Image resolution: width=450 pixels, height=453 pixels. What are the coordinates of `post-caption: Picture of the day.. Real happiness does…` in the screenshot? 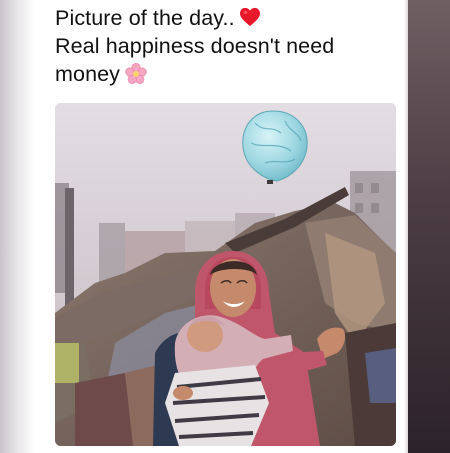 It's located at (225, 46).